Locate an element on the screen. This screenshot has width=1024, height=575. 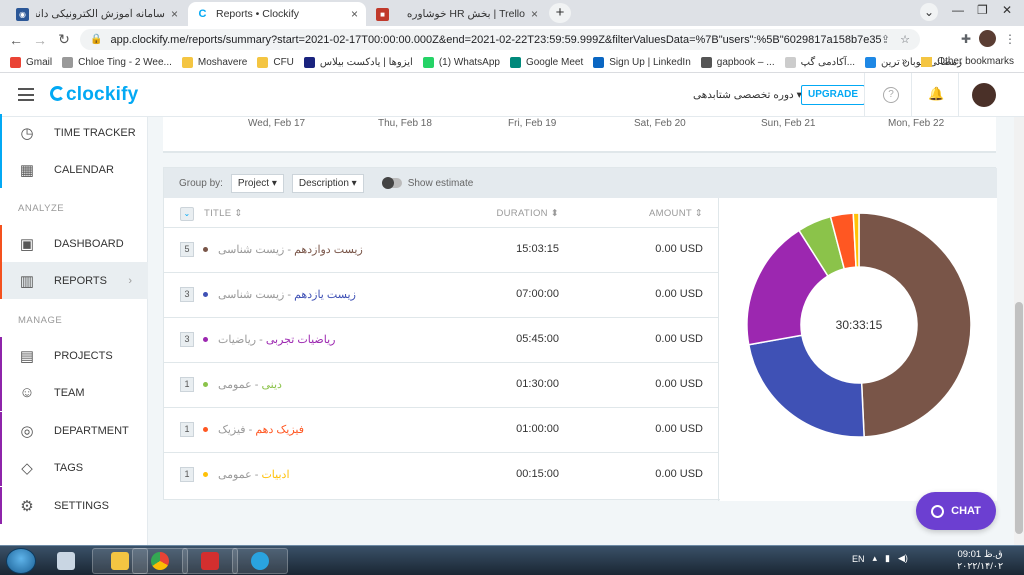
page-scrollbar is located at coordinates (1019, 331).